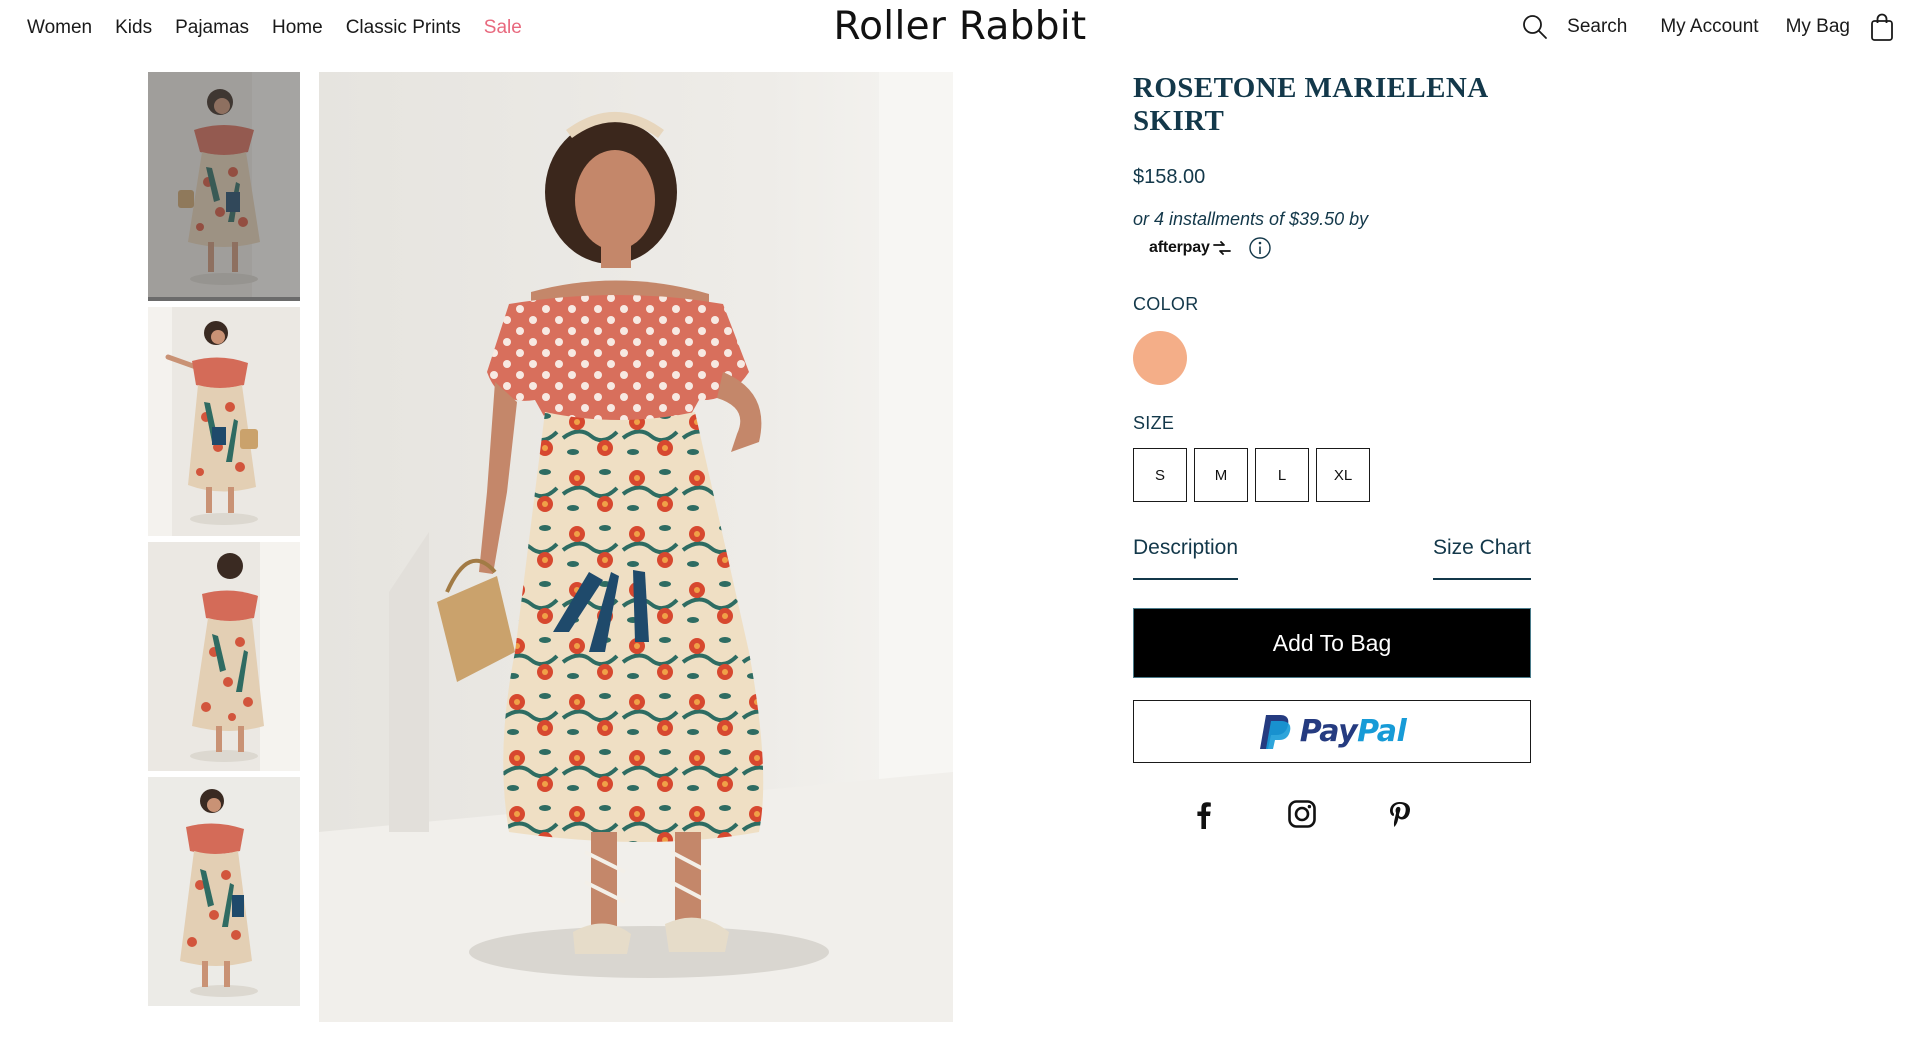 Image resolution: width=1920 pixels, height=1052 pixels. Describe the element at coordinates (1310, 104) in the screenshot. I see `product-title: ROSETONE MARIELENA SKIRT` at that location.